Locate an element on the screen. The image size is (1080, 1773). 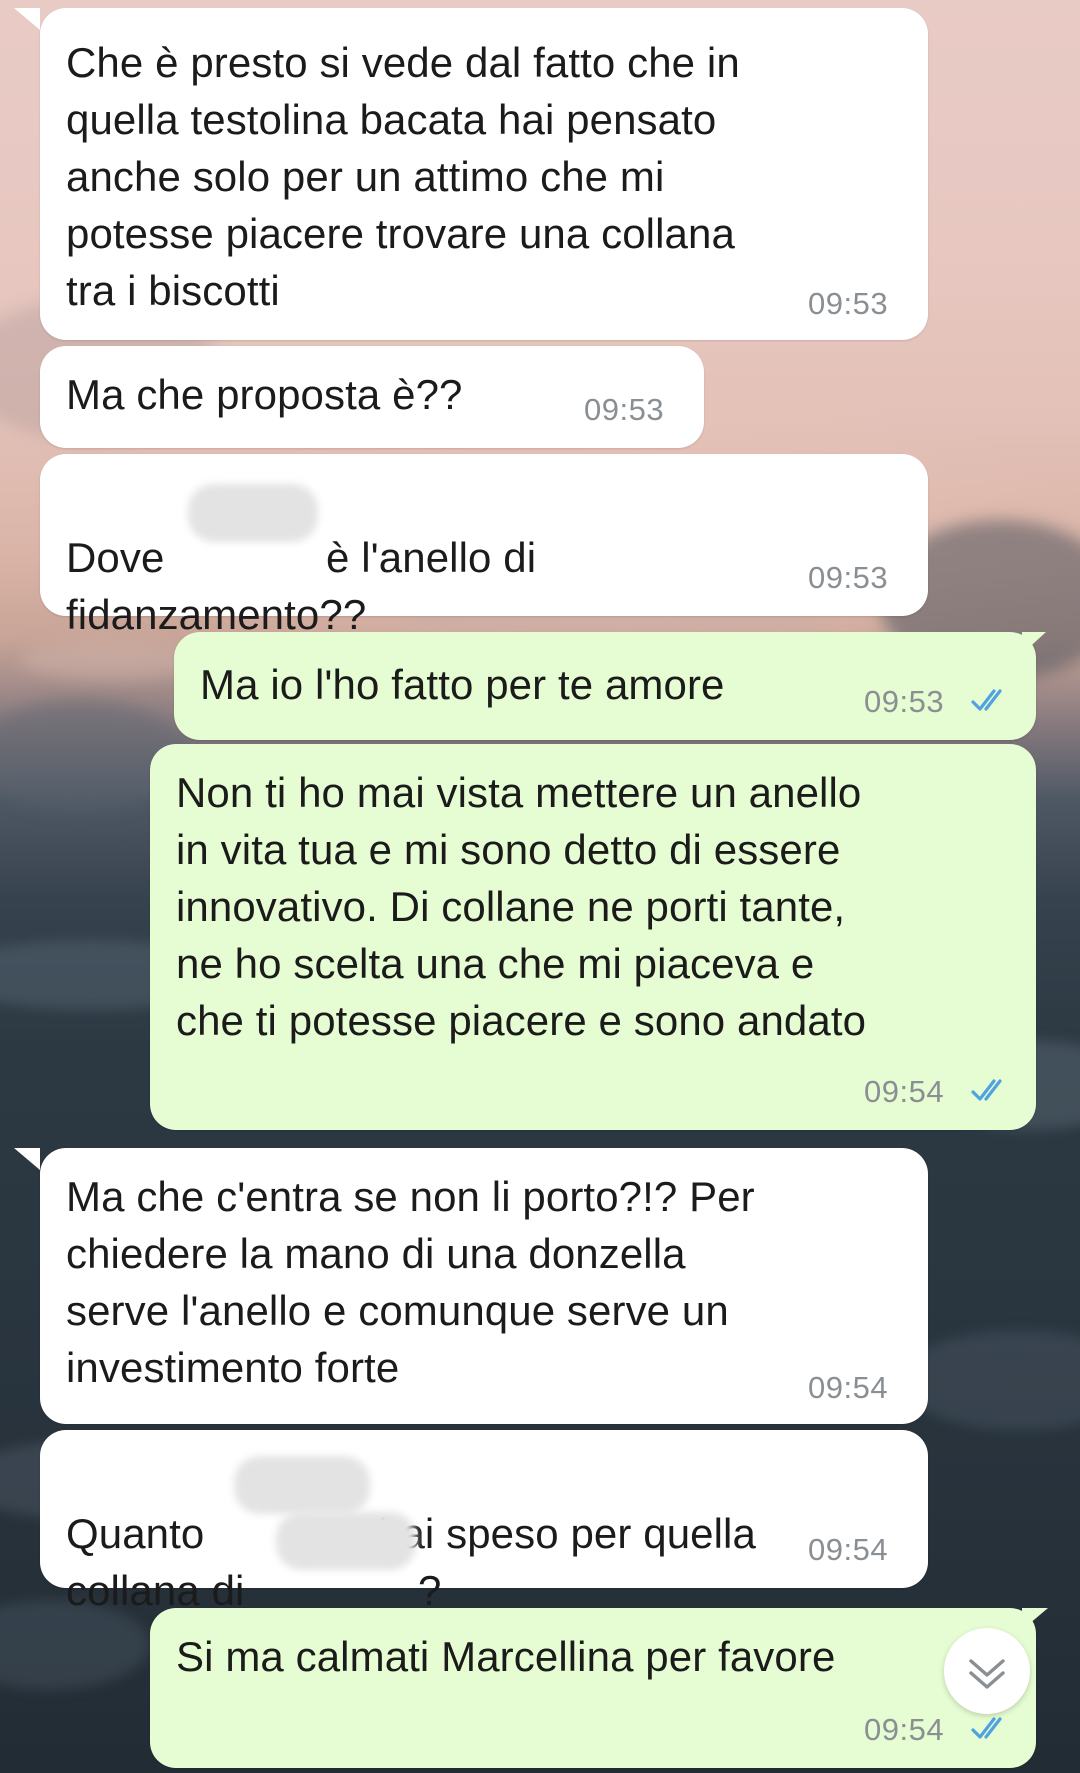
message-outgoing: Ma io l'ho fatto per te amore 09:53 is located at coordinates (605, 686).